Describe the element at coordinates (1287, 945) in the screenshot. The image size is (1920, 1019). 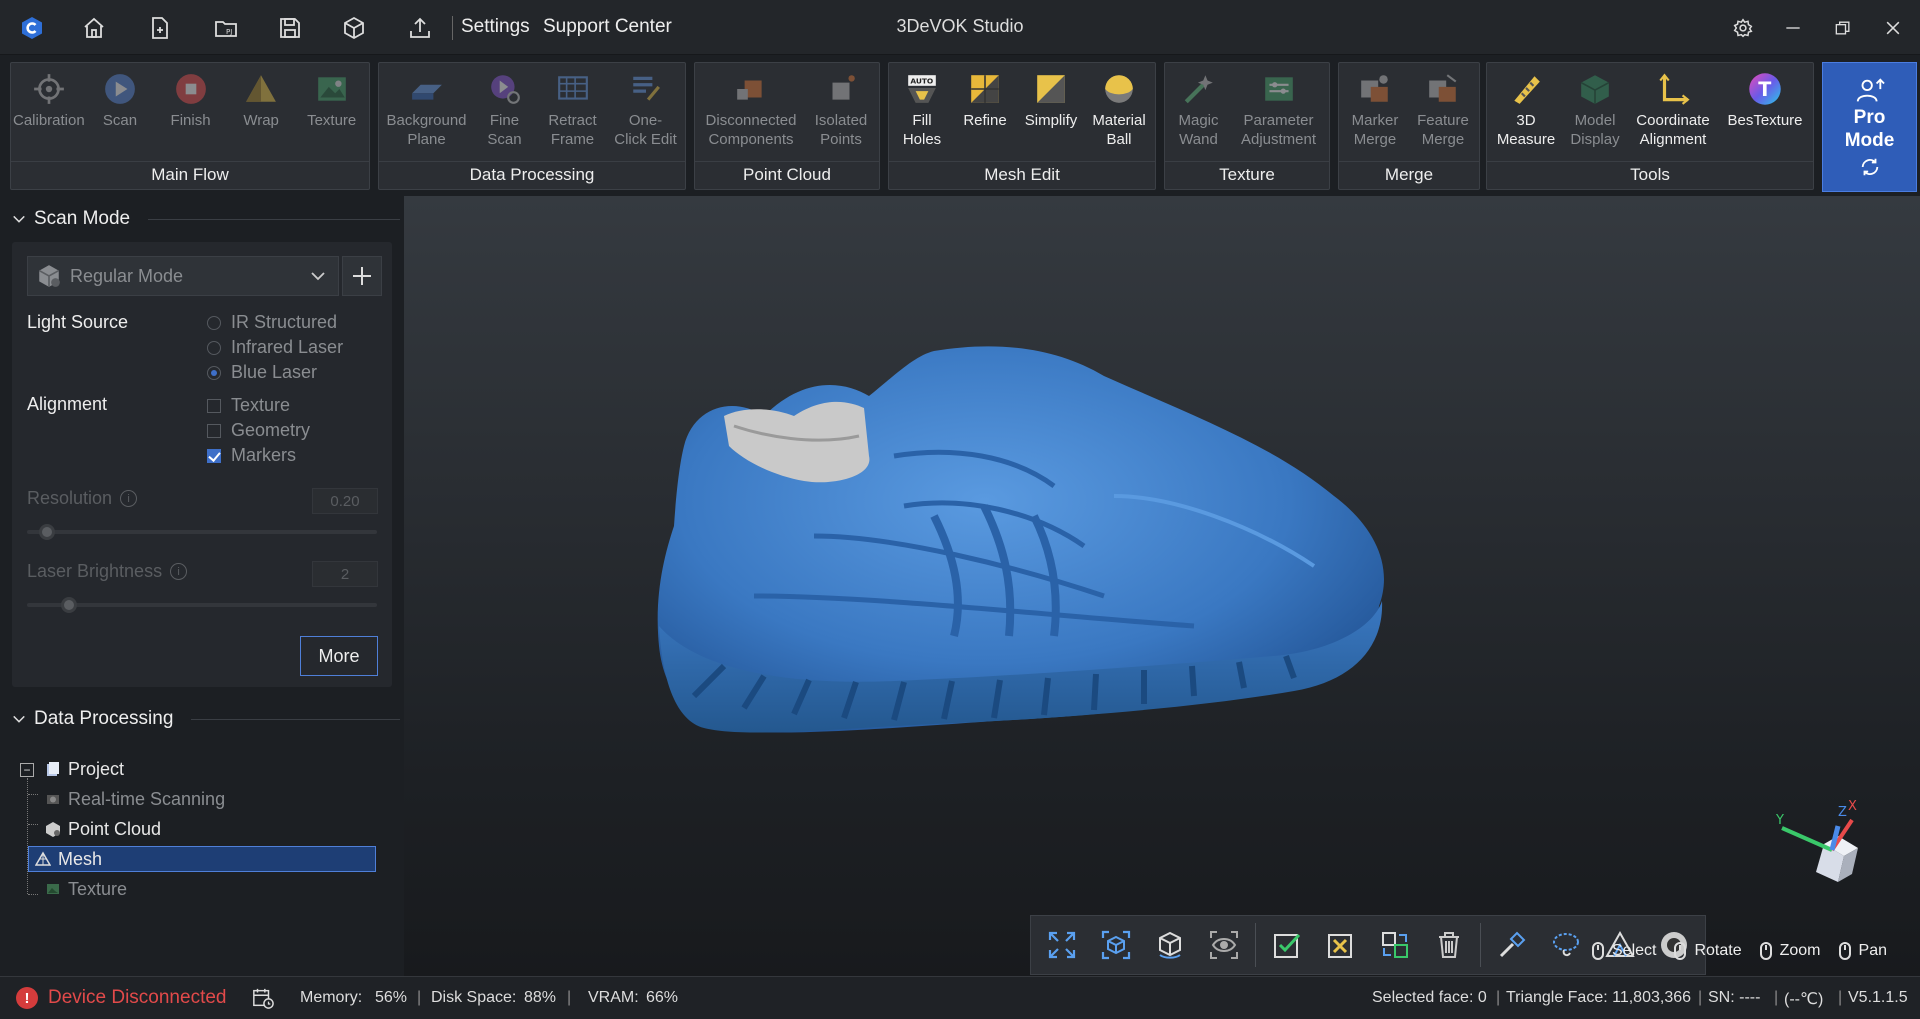
I see `check-select-icon` at that location.